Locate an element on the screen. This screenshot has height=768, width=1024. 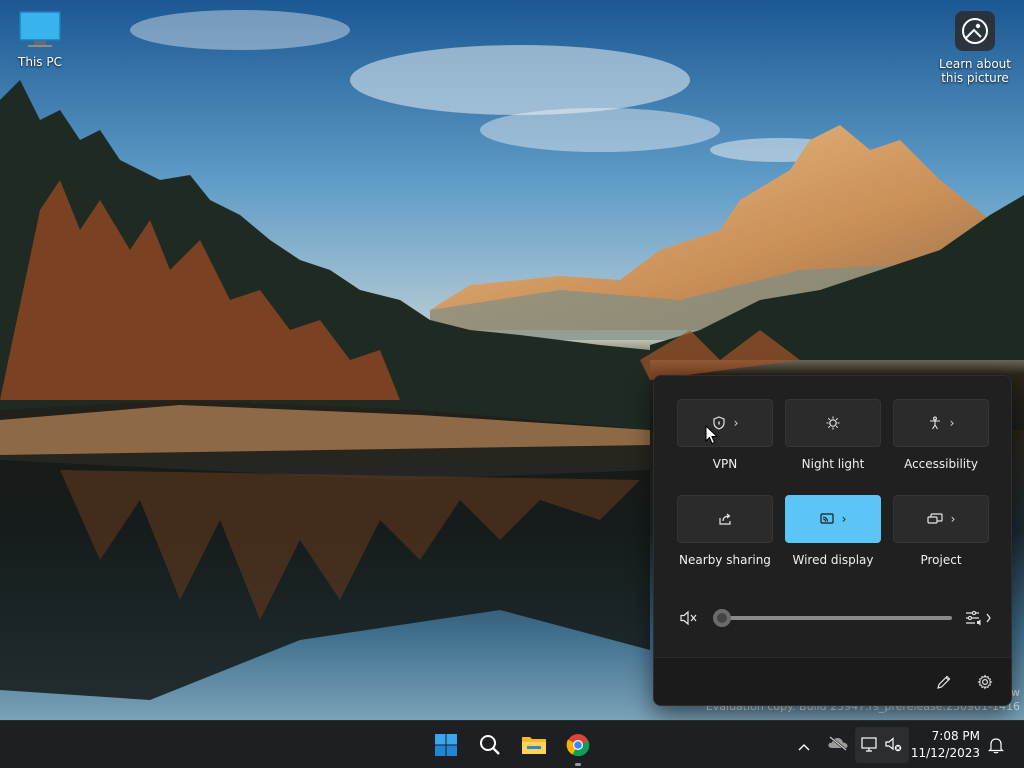
share-icon is located at coordinates (725, 519).